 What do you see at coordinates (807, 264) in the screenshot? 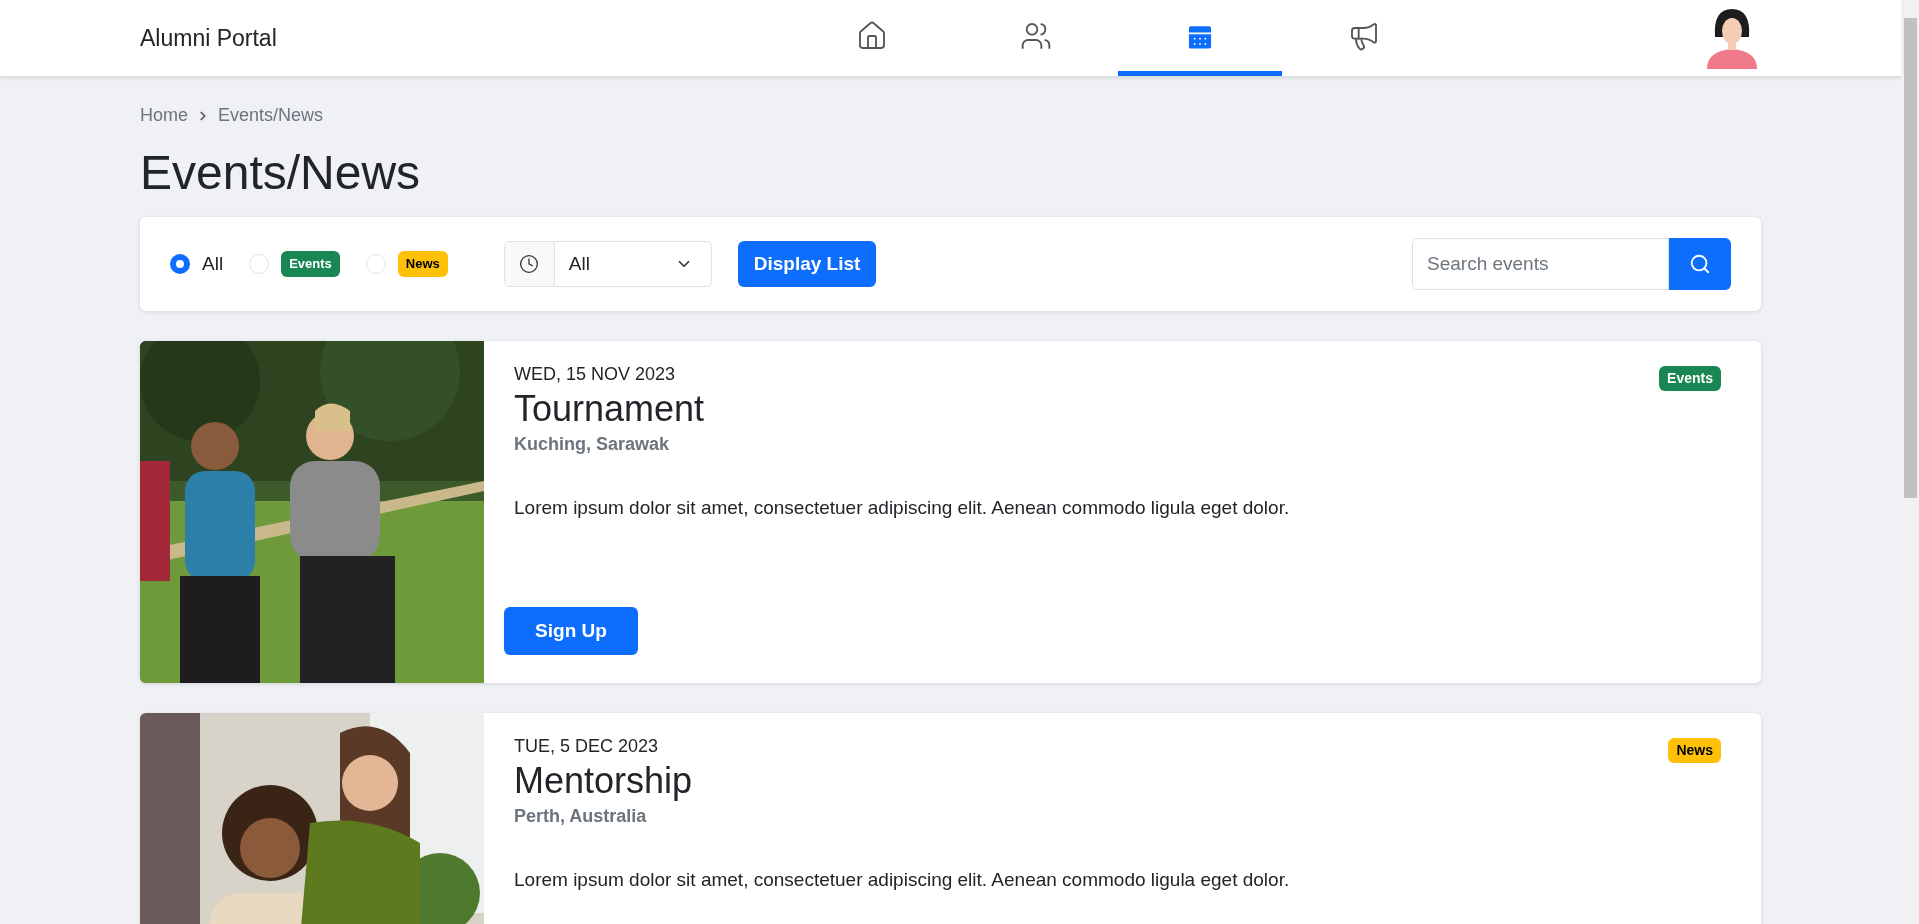
I see `display-list-button: Display List` at bounding box center [807, 264].